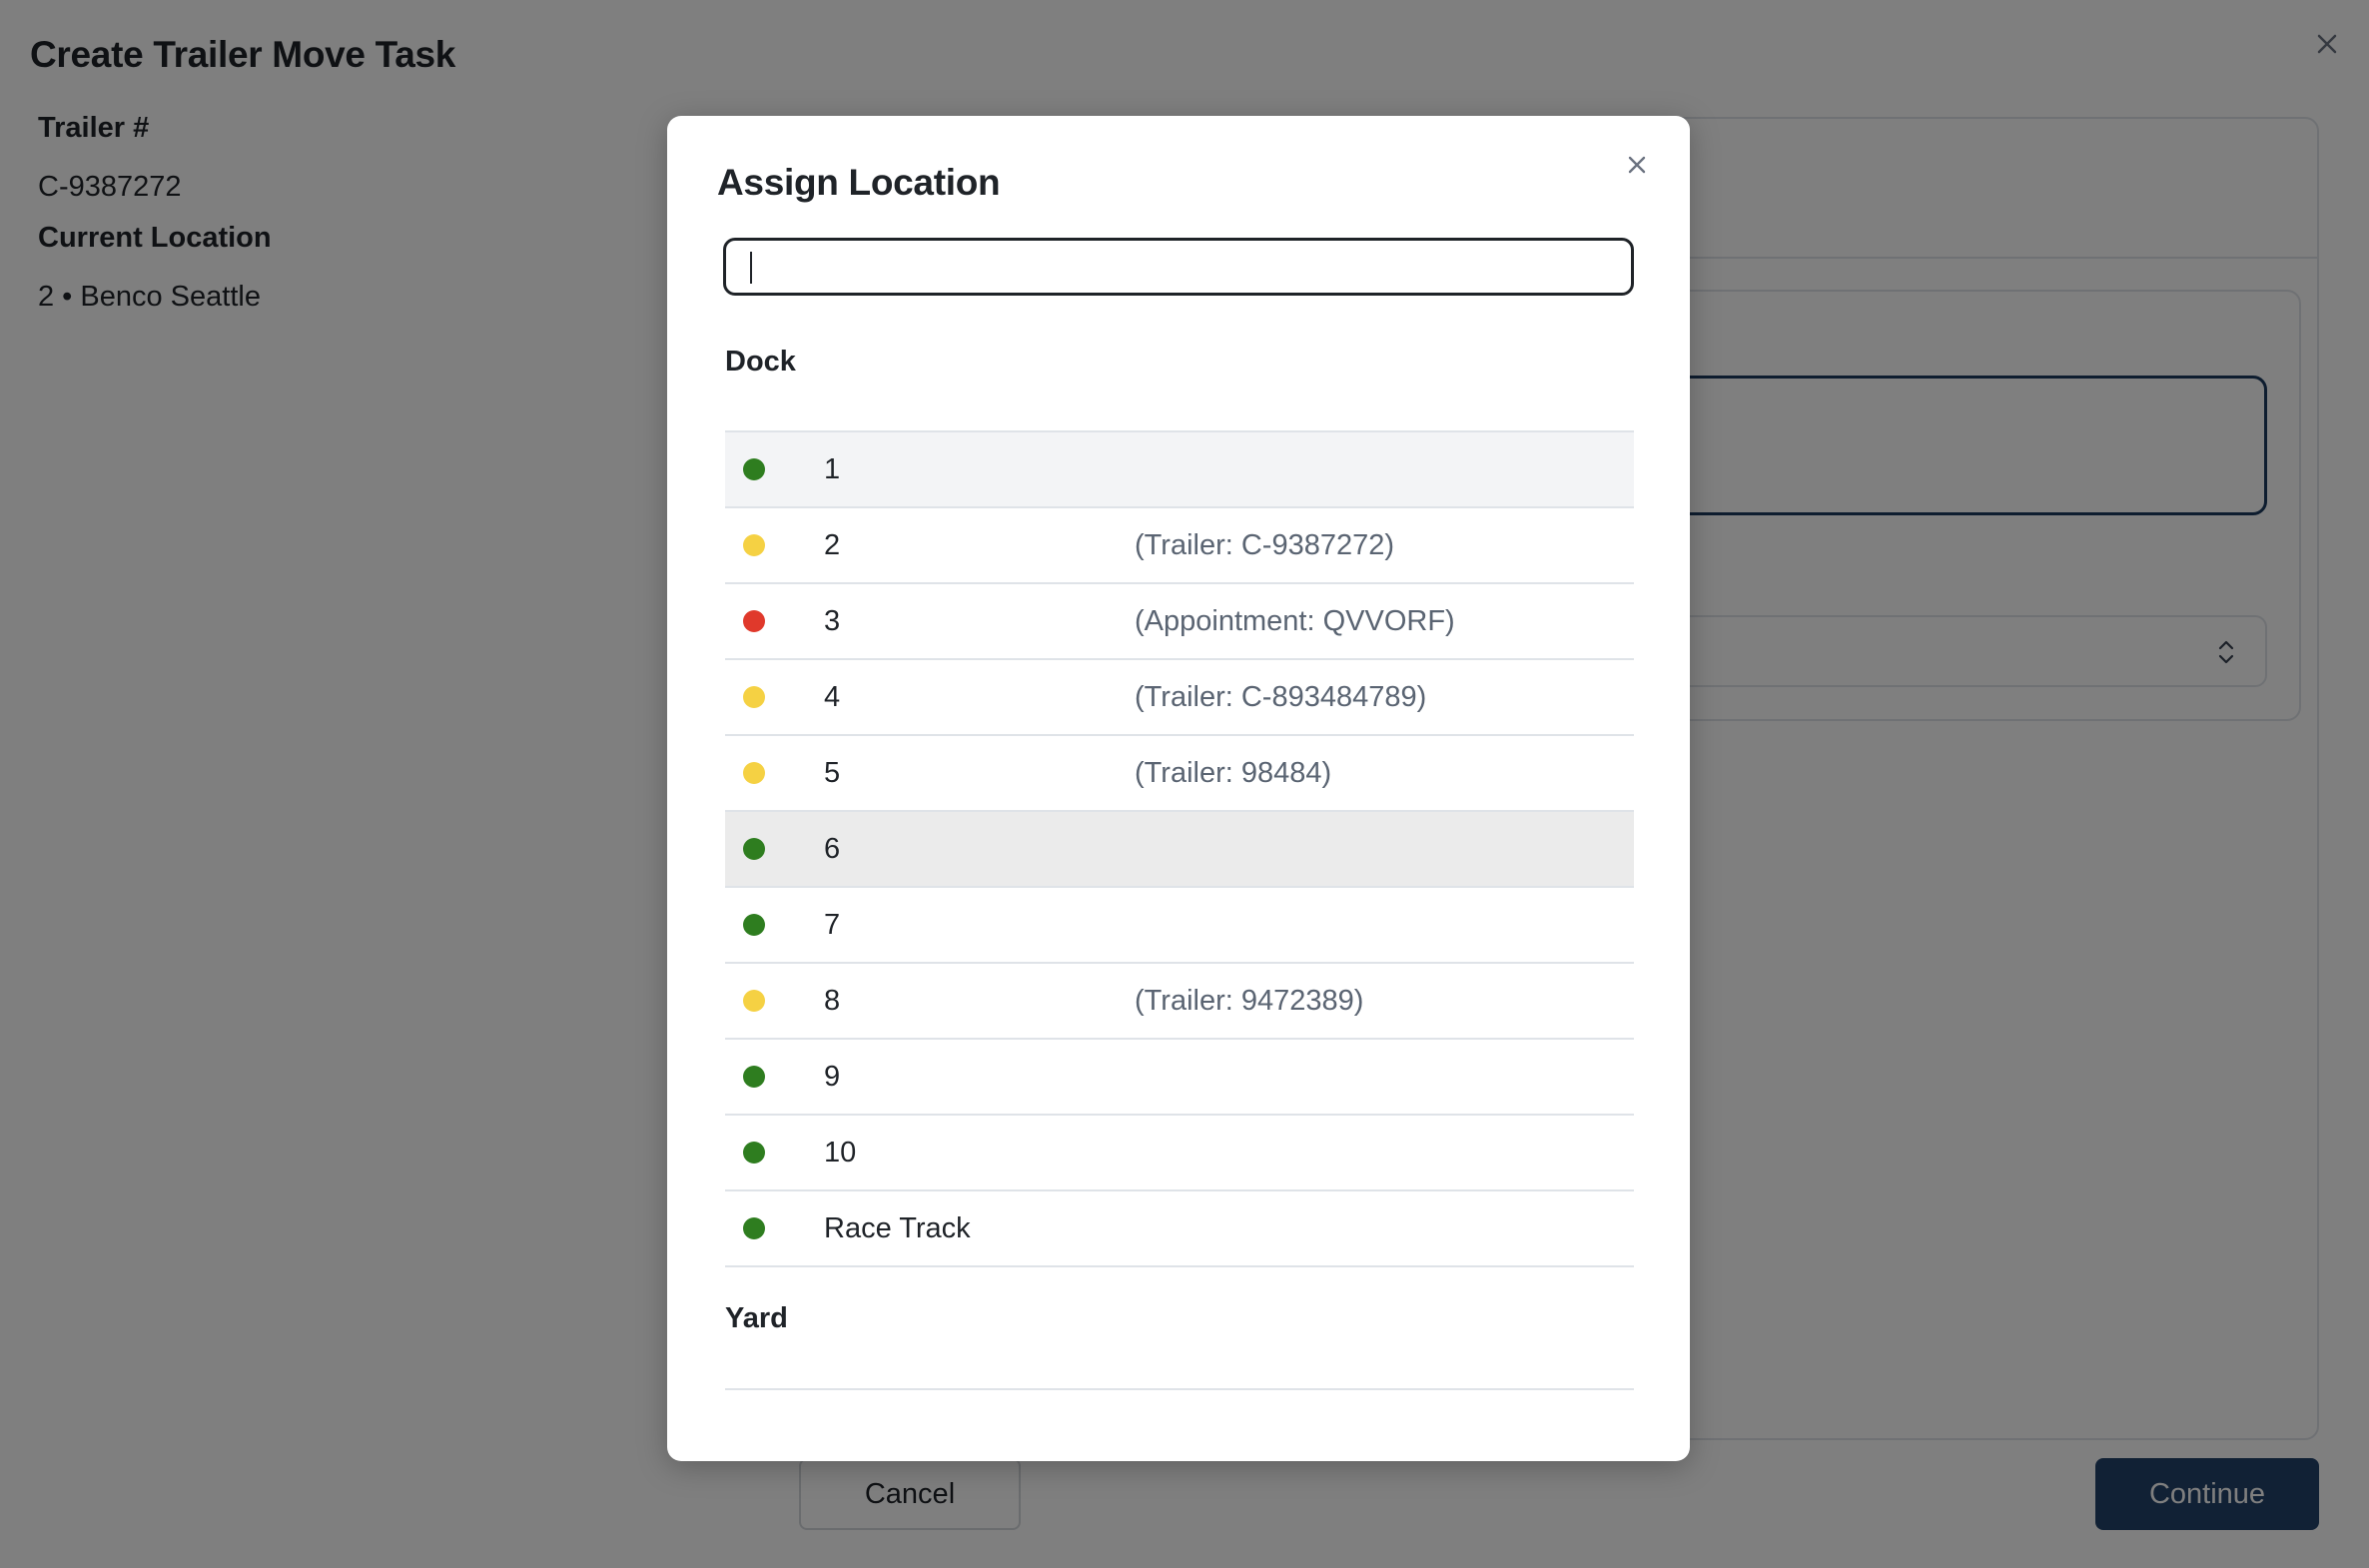 The height and width of the screenshot is (1568, 2369). I want to click on list-item: Race Track, so click(1180, 1229).